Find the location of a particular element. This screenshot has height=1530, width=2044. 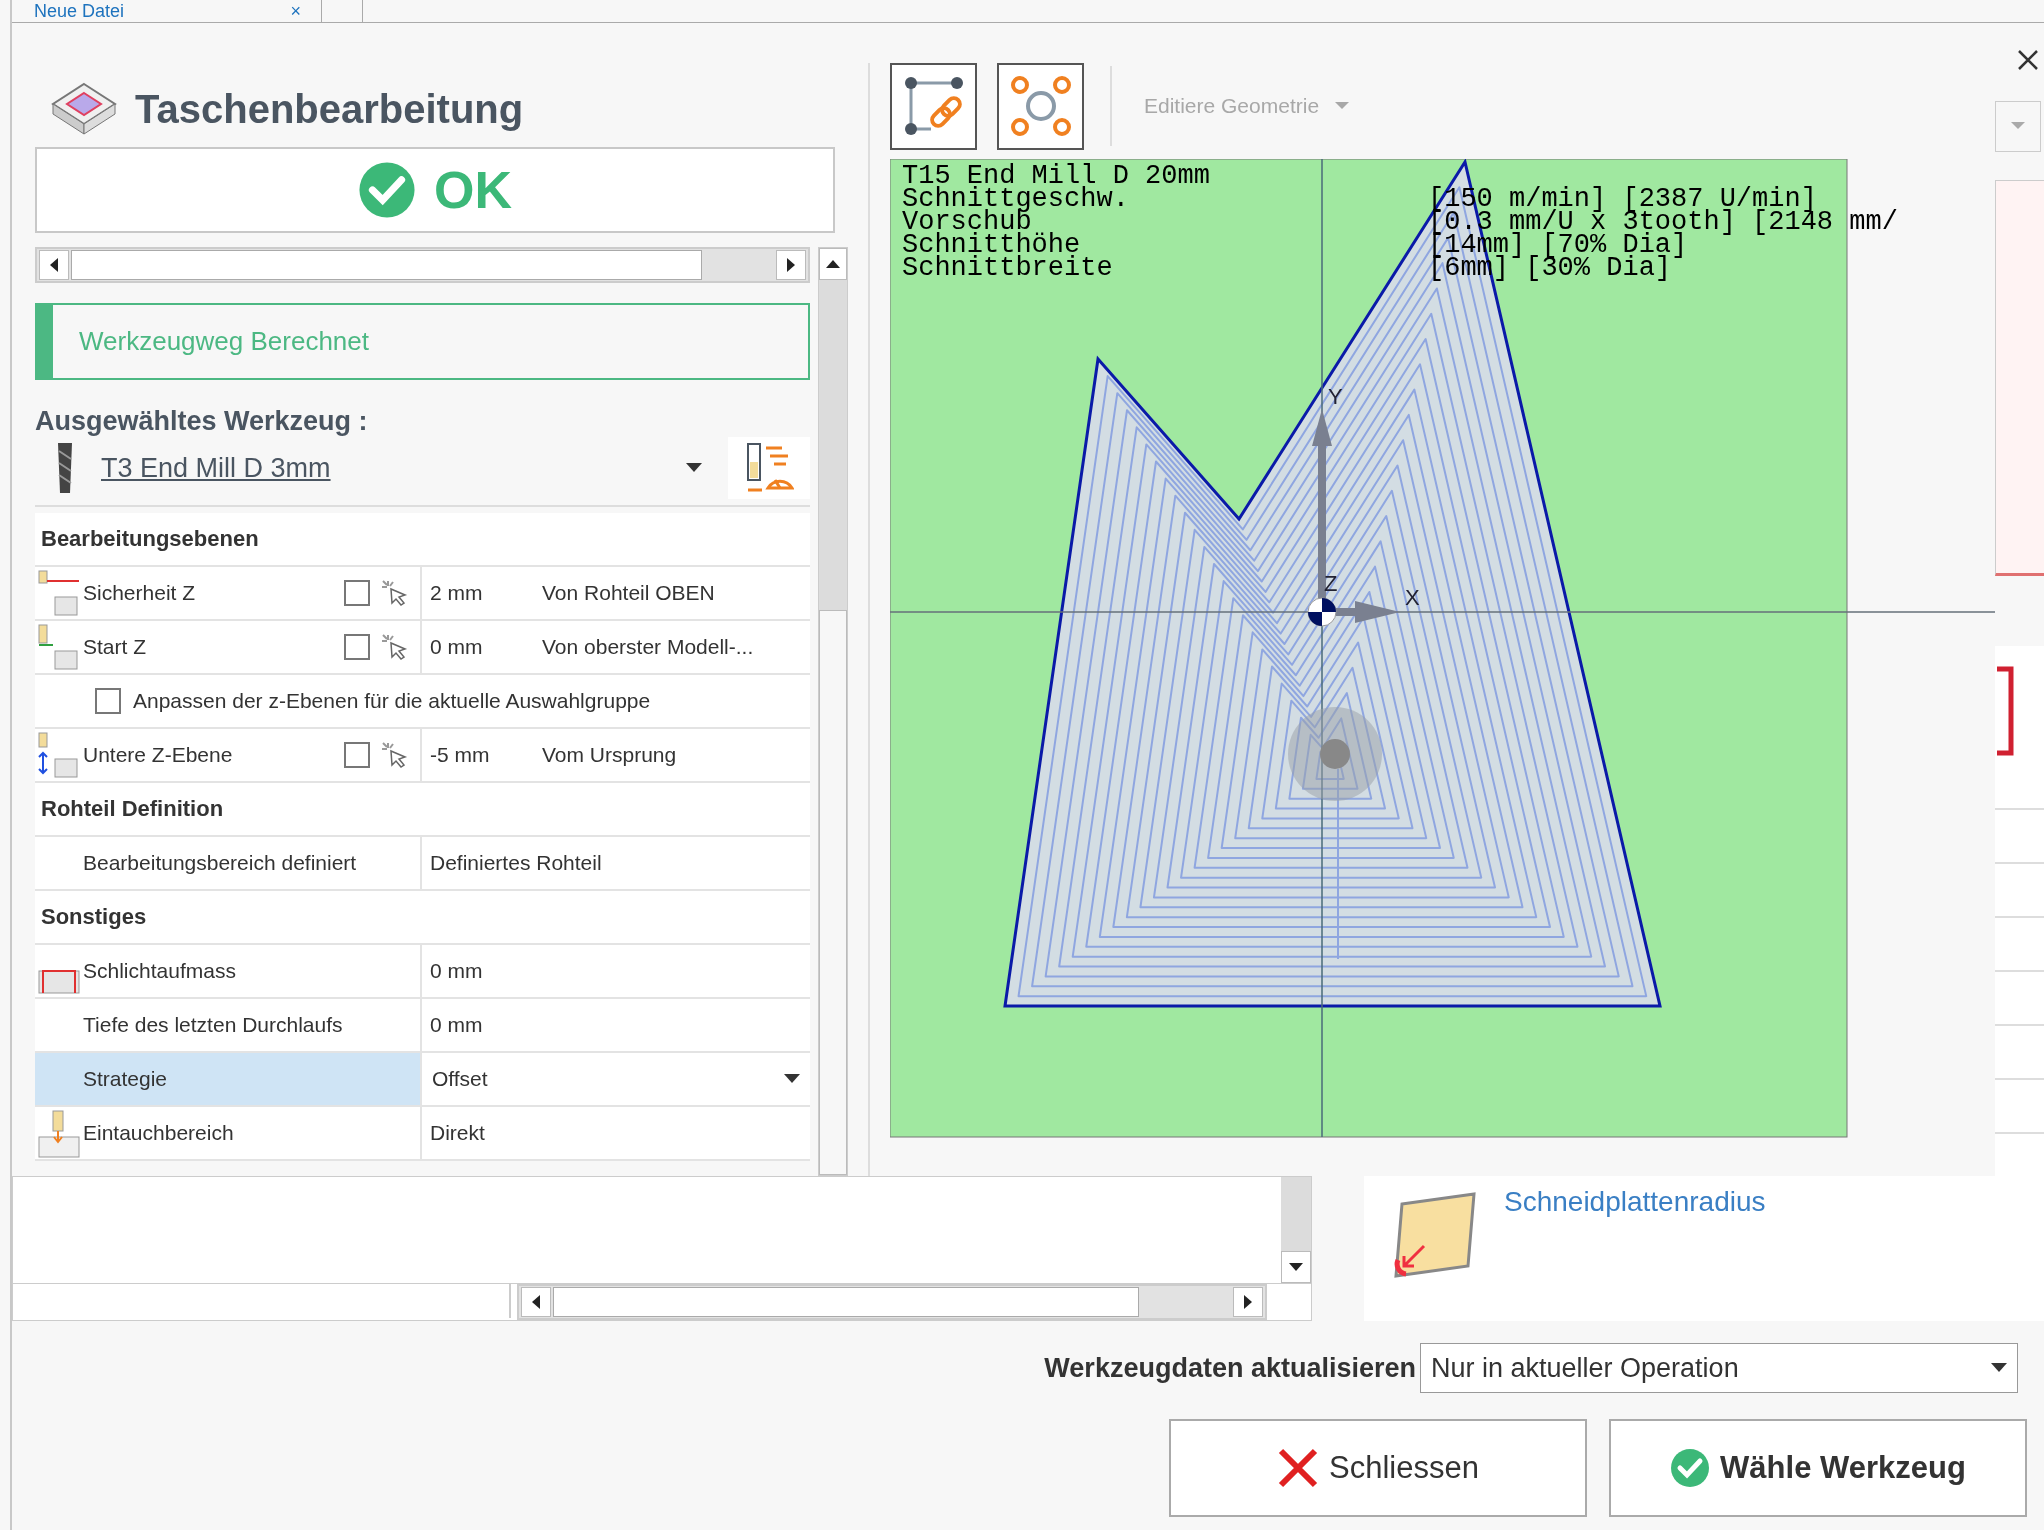

down-arrow-icon is located at coordinates (1296, 1267).